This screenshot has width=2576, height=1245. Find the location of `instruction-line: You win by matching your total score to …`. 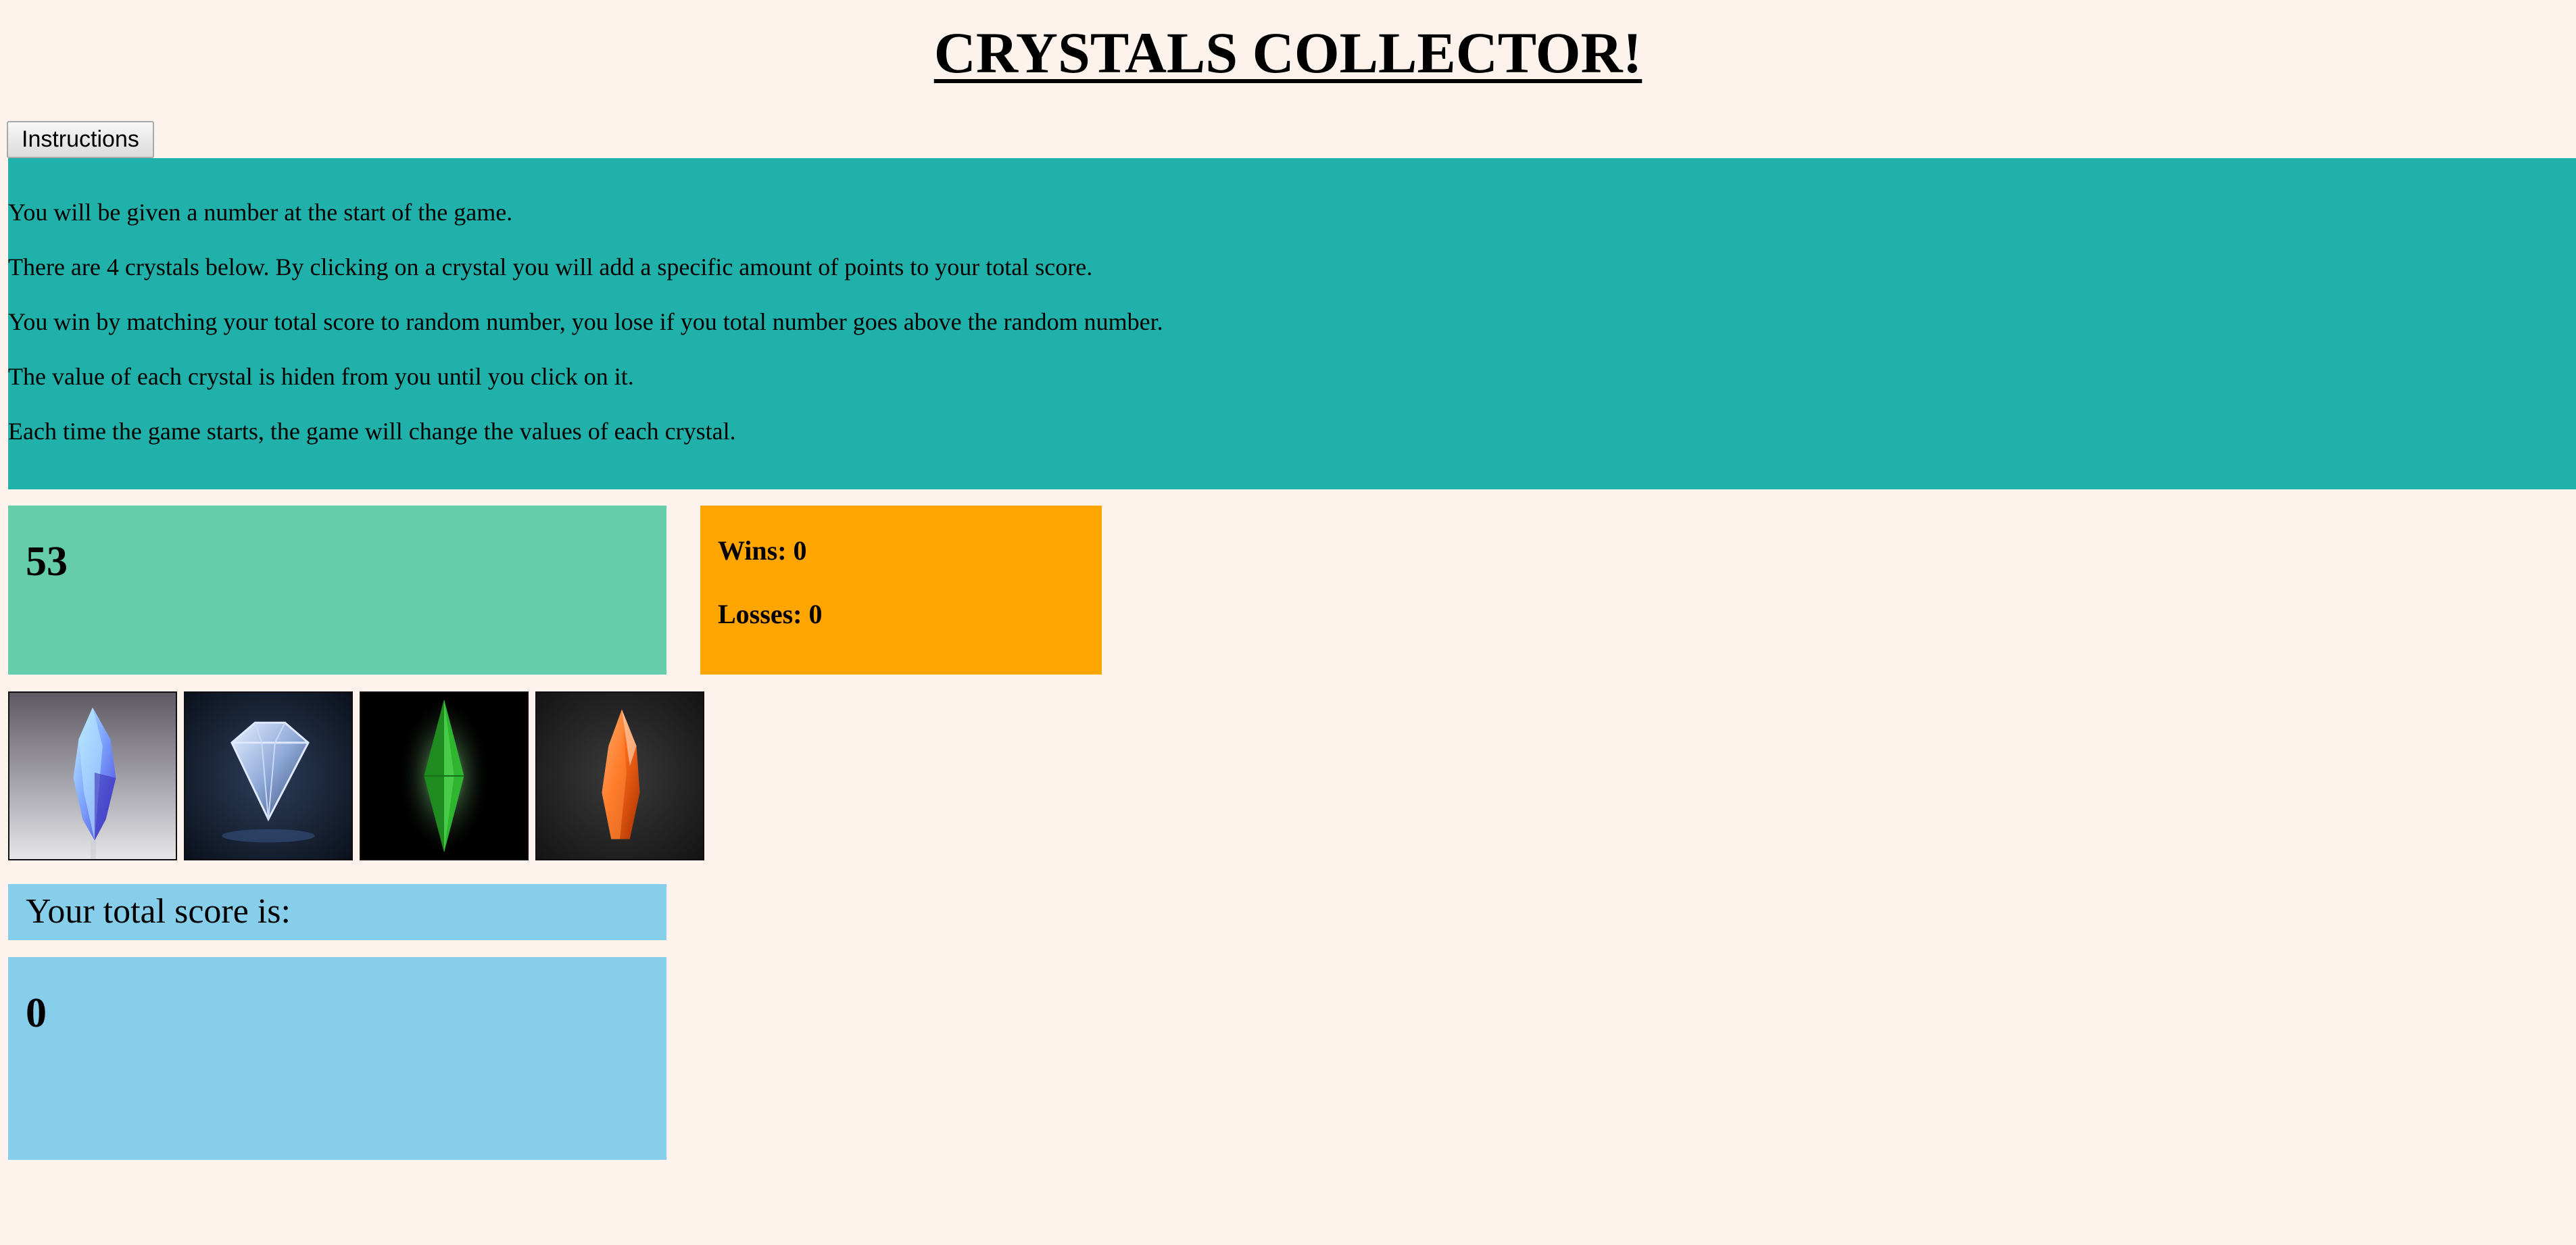

instruction-line: You win by matching your total score to … is located at coordinates (585, 321).